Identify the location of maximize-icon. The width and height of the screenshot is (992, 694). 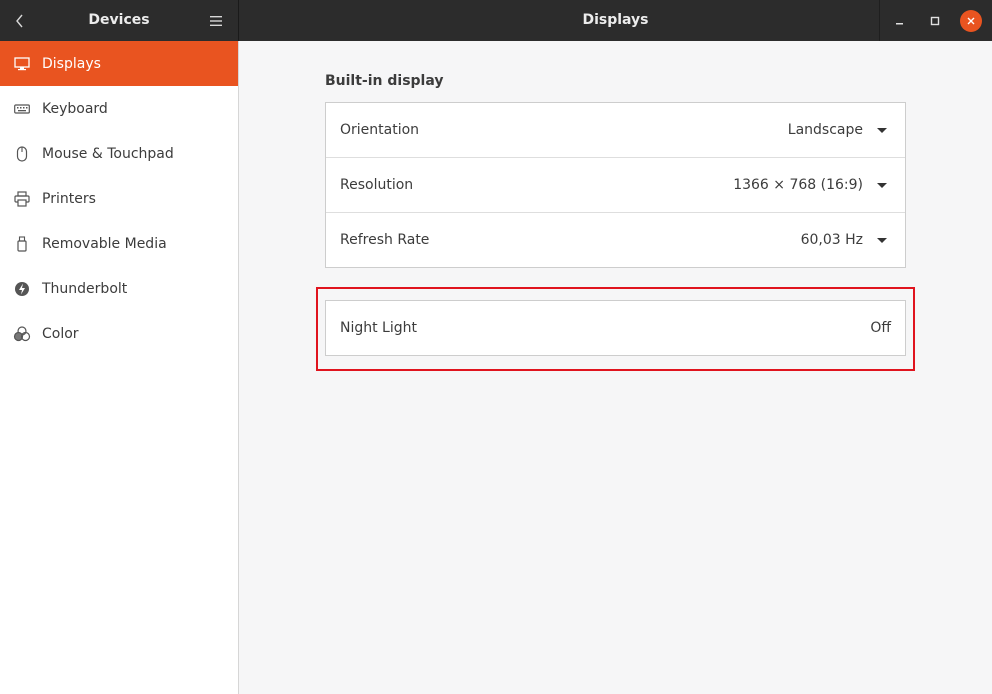
(935, 21).